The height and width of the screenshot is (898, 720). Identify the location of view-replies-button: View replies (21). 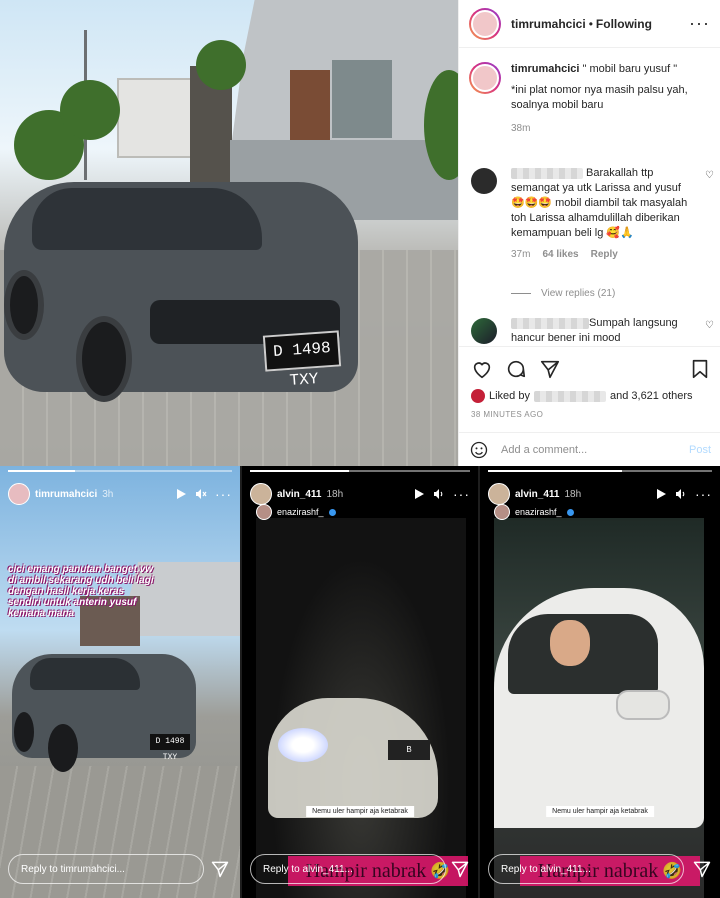
(563, 293).